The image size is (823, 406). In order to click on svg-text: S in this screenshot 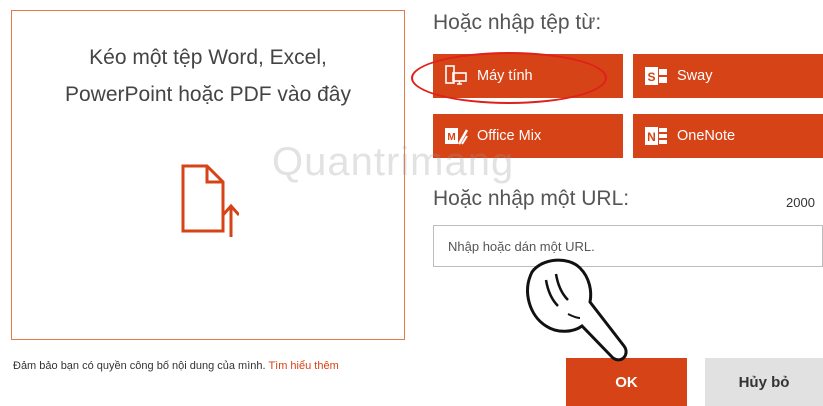, I will do `click(651, 77)`.